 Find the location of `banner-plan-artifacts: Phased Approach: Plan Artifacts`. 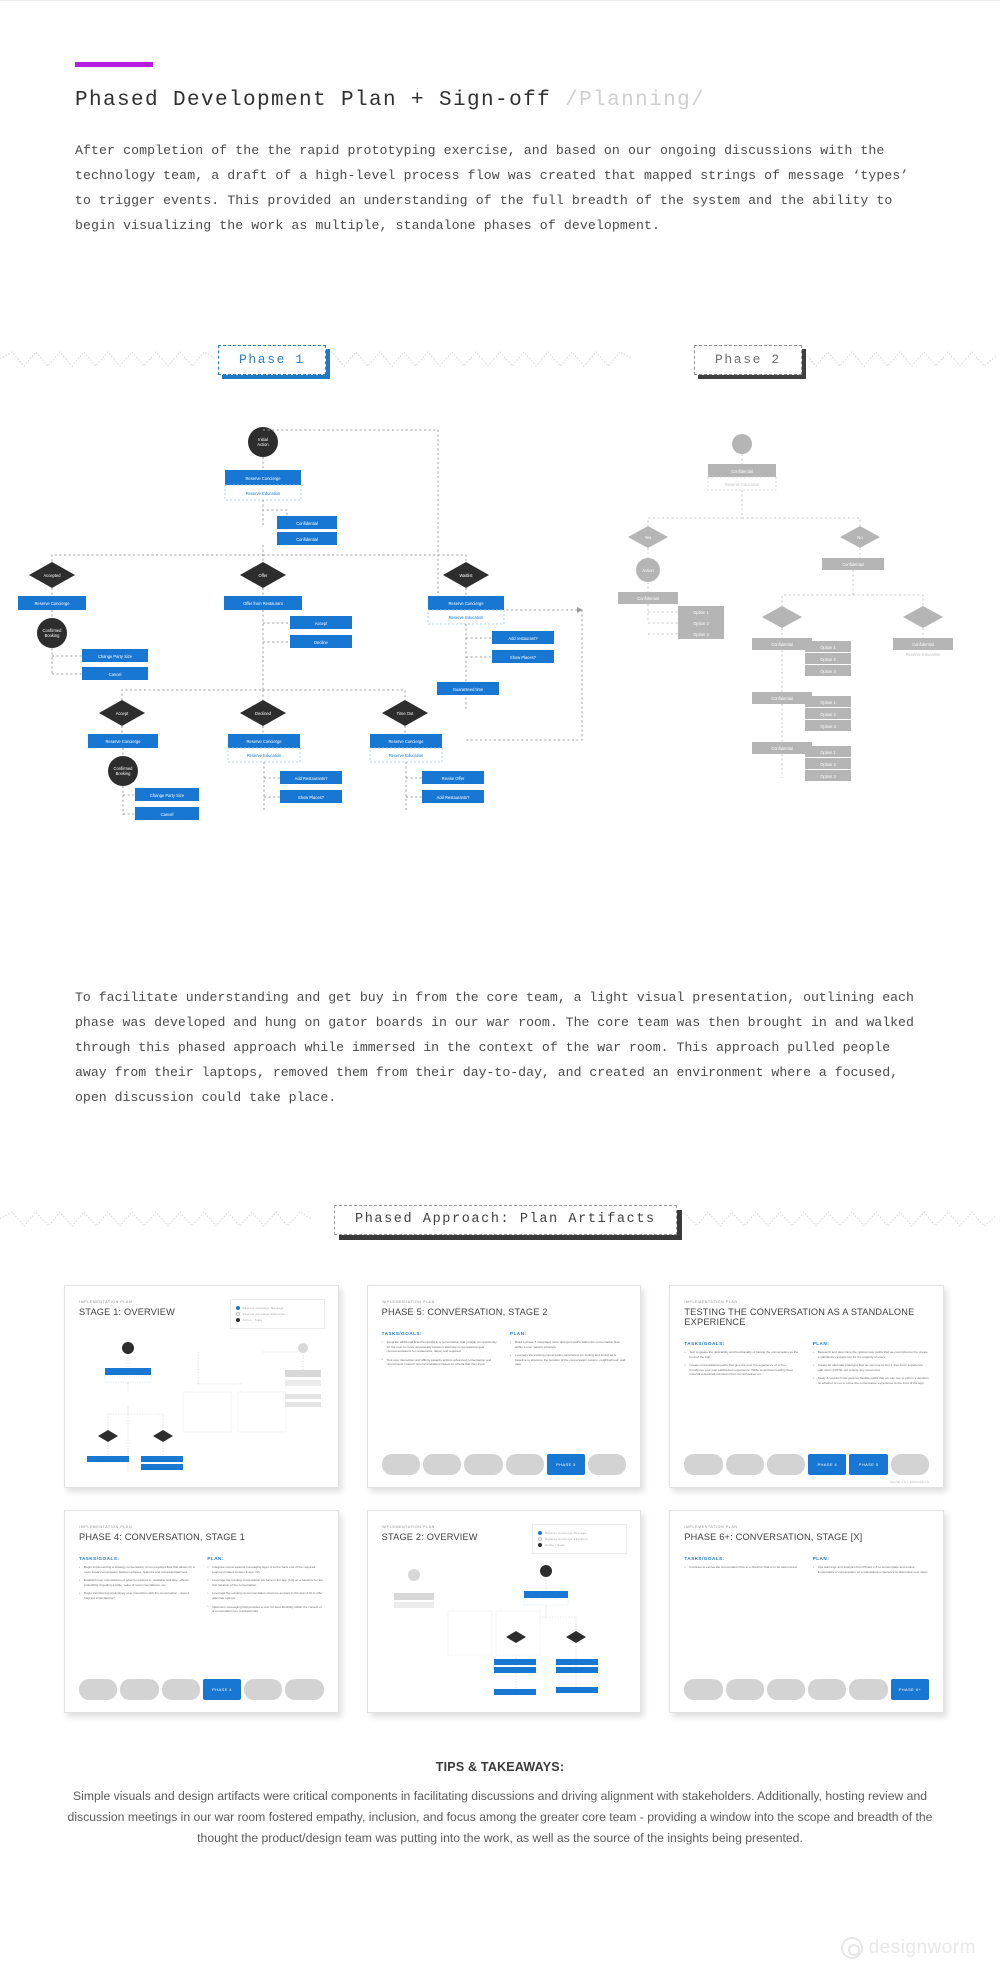

banner-plan-artifacts: Phased Approach: Plan Artifacts is located at coordinates (505, 1220).